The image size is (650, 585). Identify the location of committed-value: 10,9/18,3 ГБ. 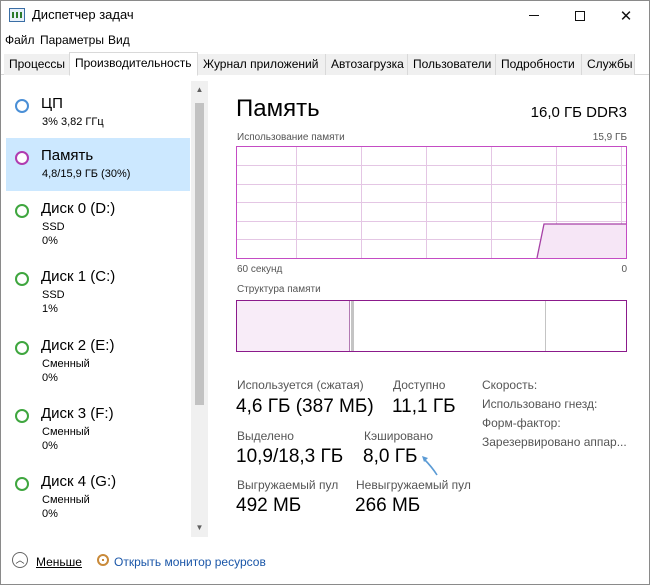
(290, 456).